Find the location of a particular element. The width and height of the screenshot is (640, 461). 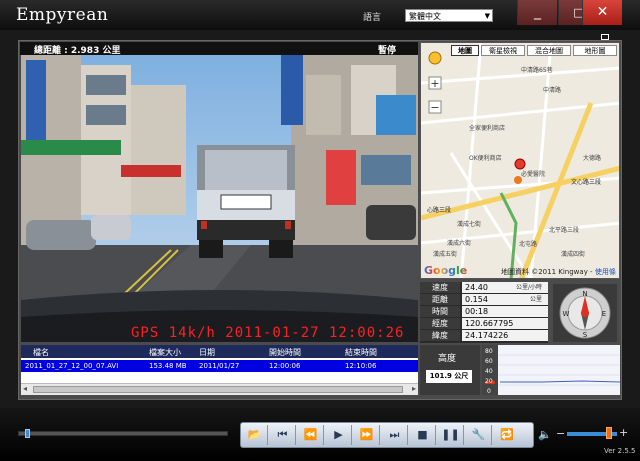

altitude-panel: 高度 101.9 公尺 80 60 40 20 0 is located at coordinates (520, 370).